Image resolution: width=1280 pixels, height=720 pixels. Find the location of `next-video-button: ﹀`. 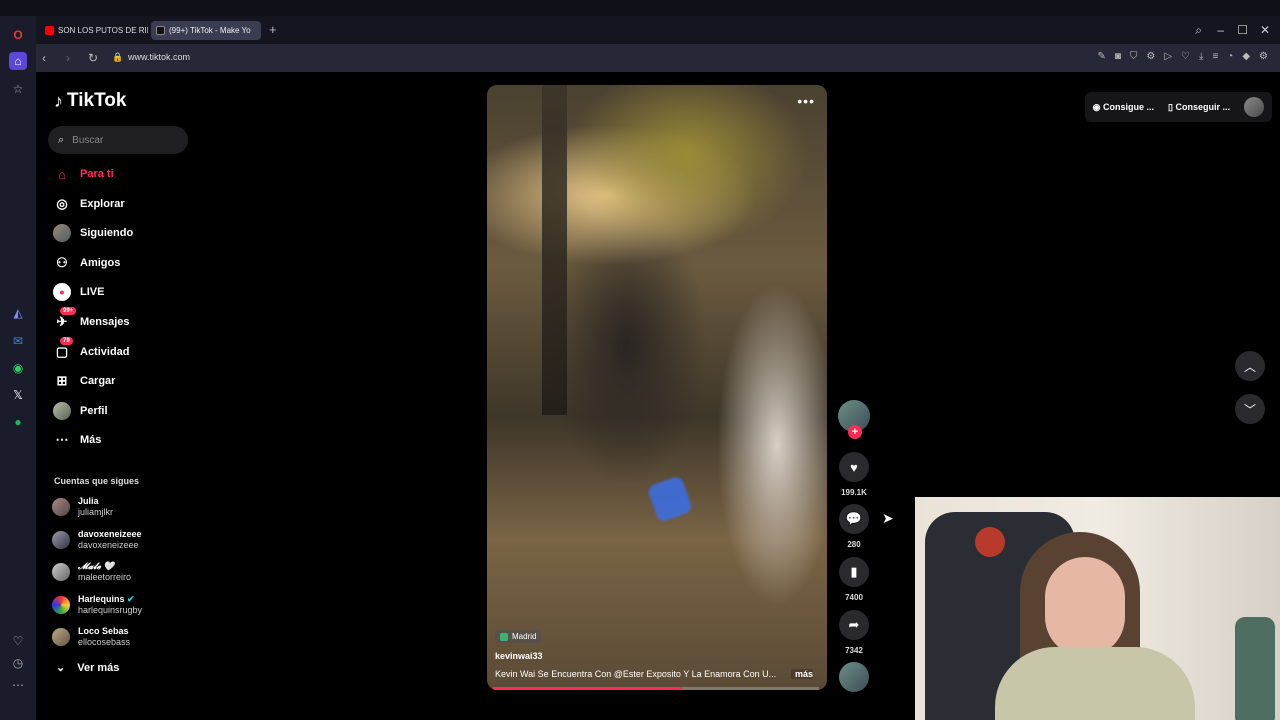

next-video-button: ﹀ is located at coordinates (1250, 409).